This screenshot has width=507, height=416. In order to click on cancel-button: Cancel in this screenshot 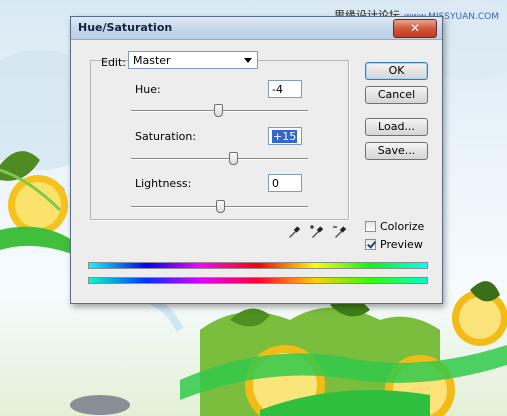, I will do `click(396, 95)`.